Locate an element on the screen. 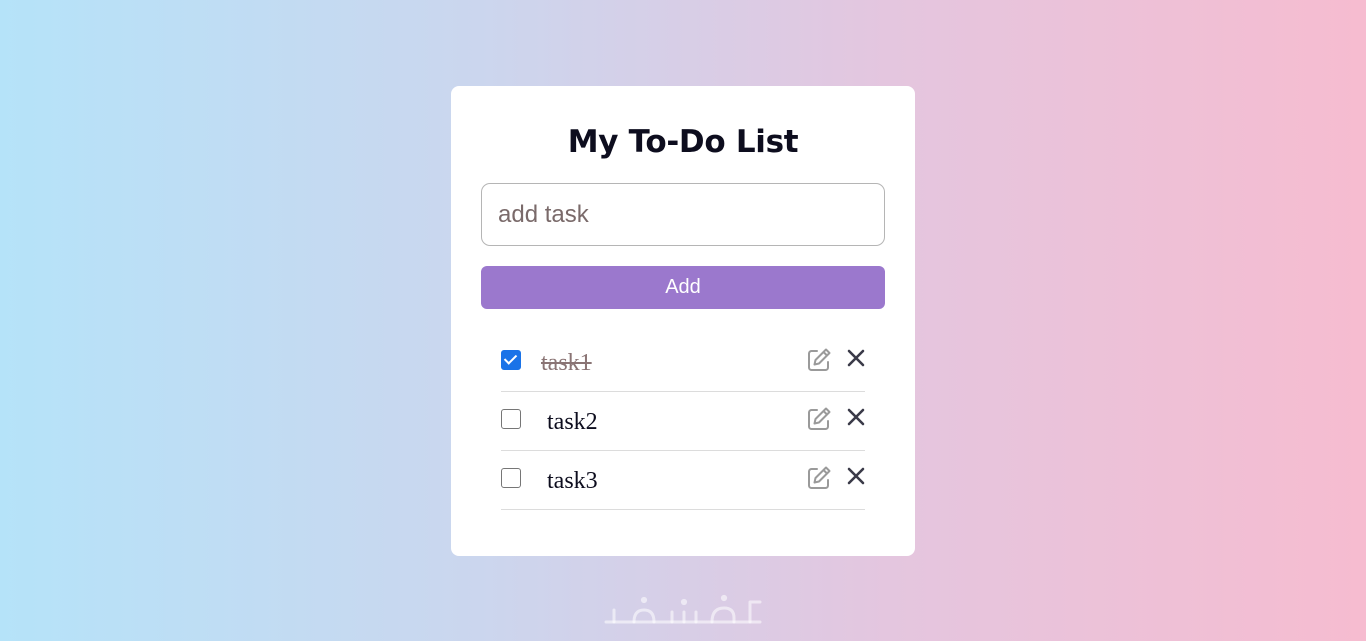 The width and height of the screenshot is (1366, 641). task-row: task2 is located at coordinates (683, 421).